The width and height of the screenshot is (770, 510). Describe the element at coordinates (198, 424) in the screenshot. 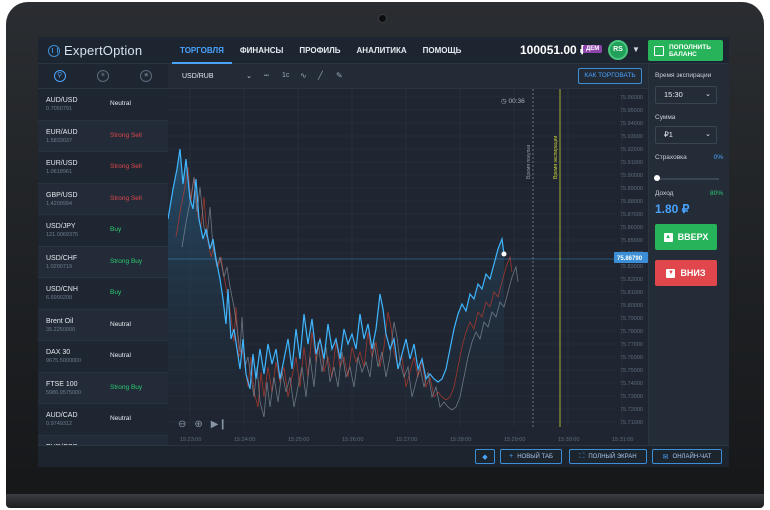

I see `zoom-in-icon: ⊕` at that location.